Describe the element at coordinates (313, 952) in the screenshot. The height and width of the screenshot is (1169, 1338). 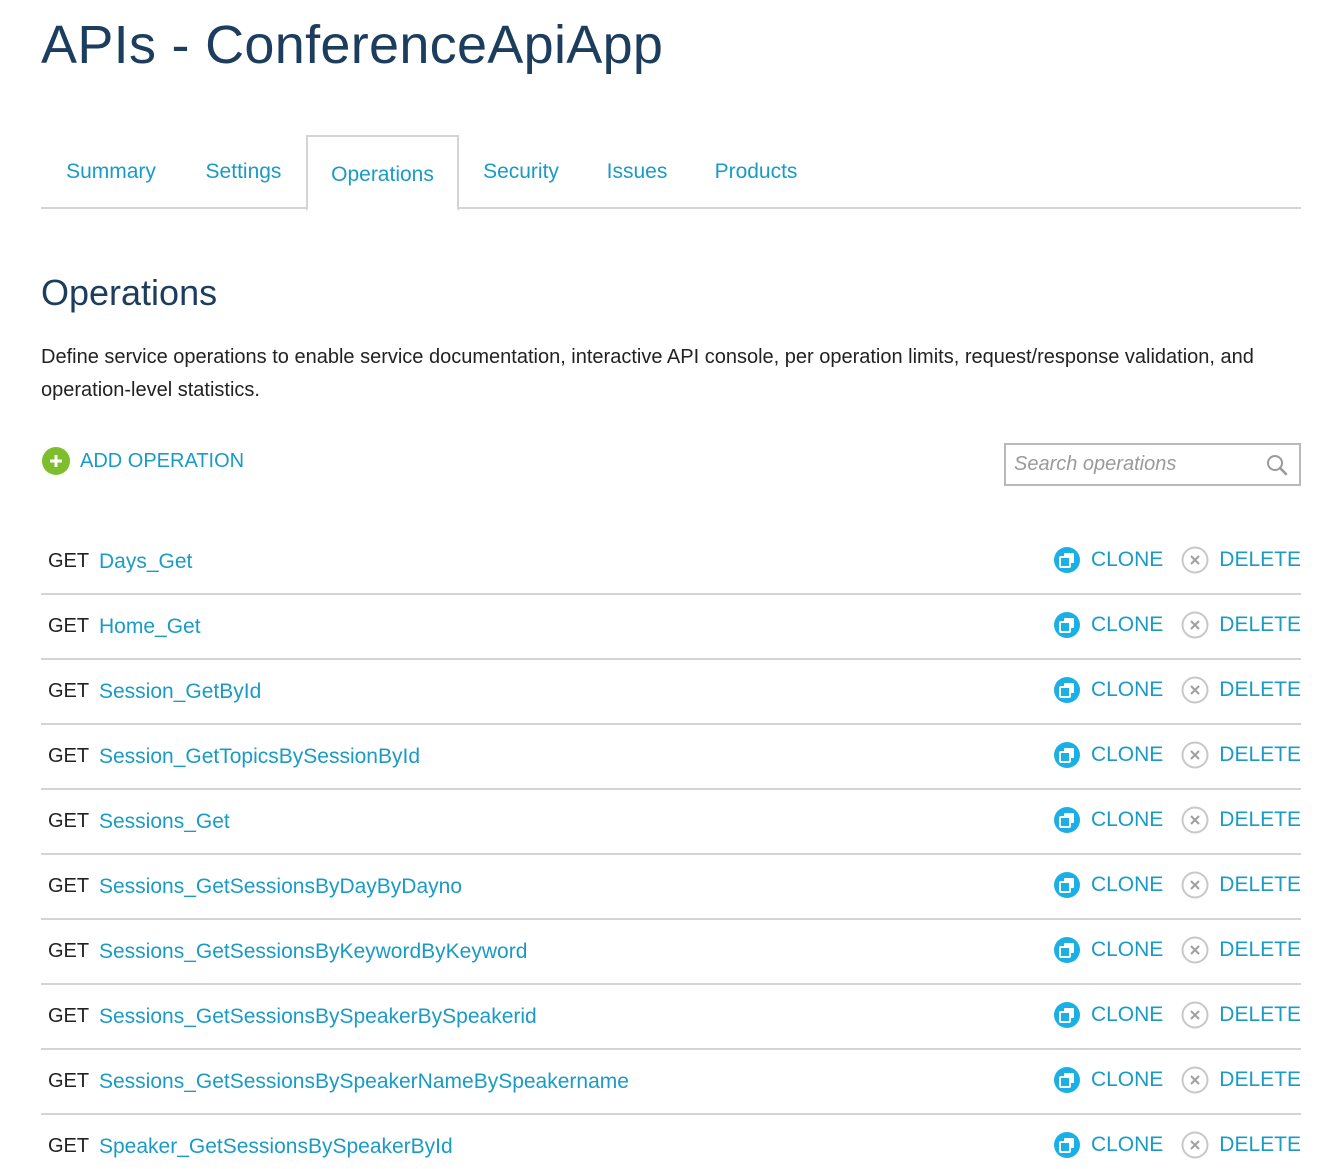
I see `operation-name-link: Sessions_GetSessionsByKeywordByKeyword` at that location.